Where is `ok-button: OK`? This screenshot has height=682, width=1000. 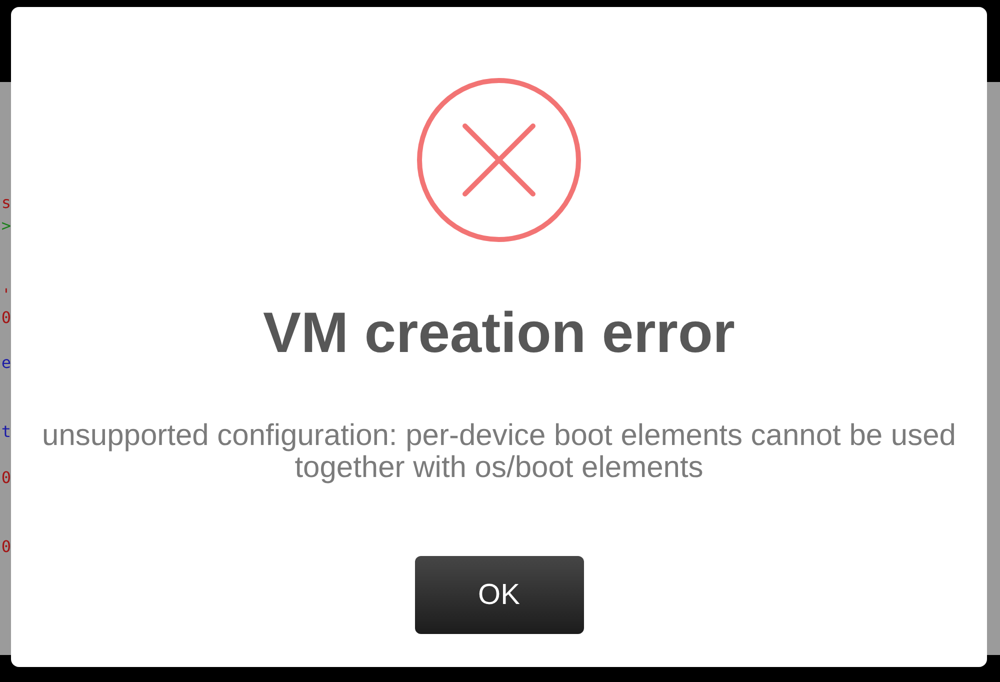 ok-button: OK is located at coordinates (499, 595).